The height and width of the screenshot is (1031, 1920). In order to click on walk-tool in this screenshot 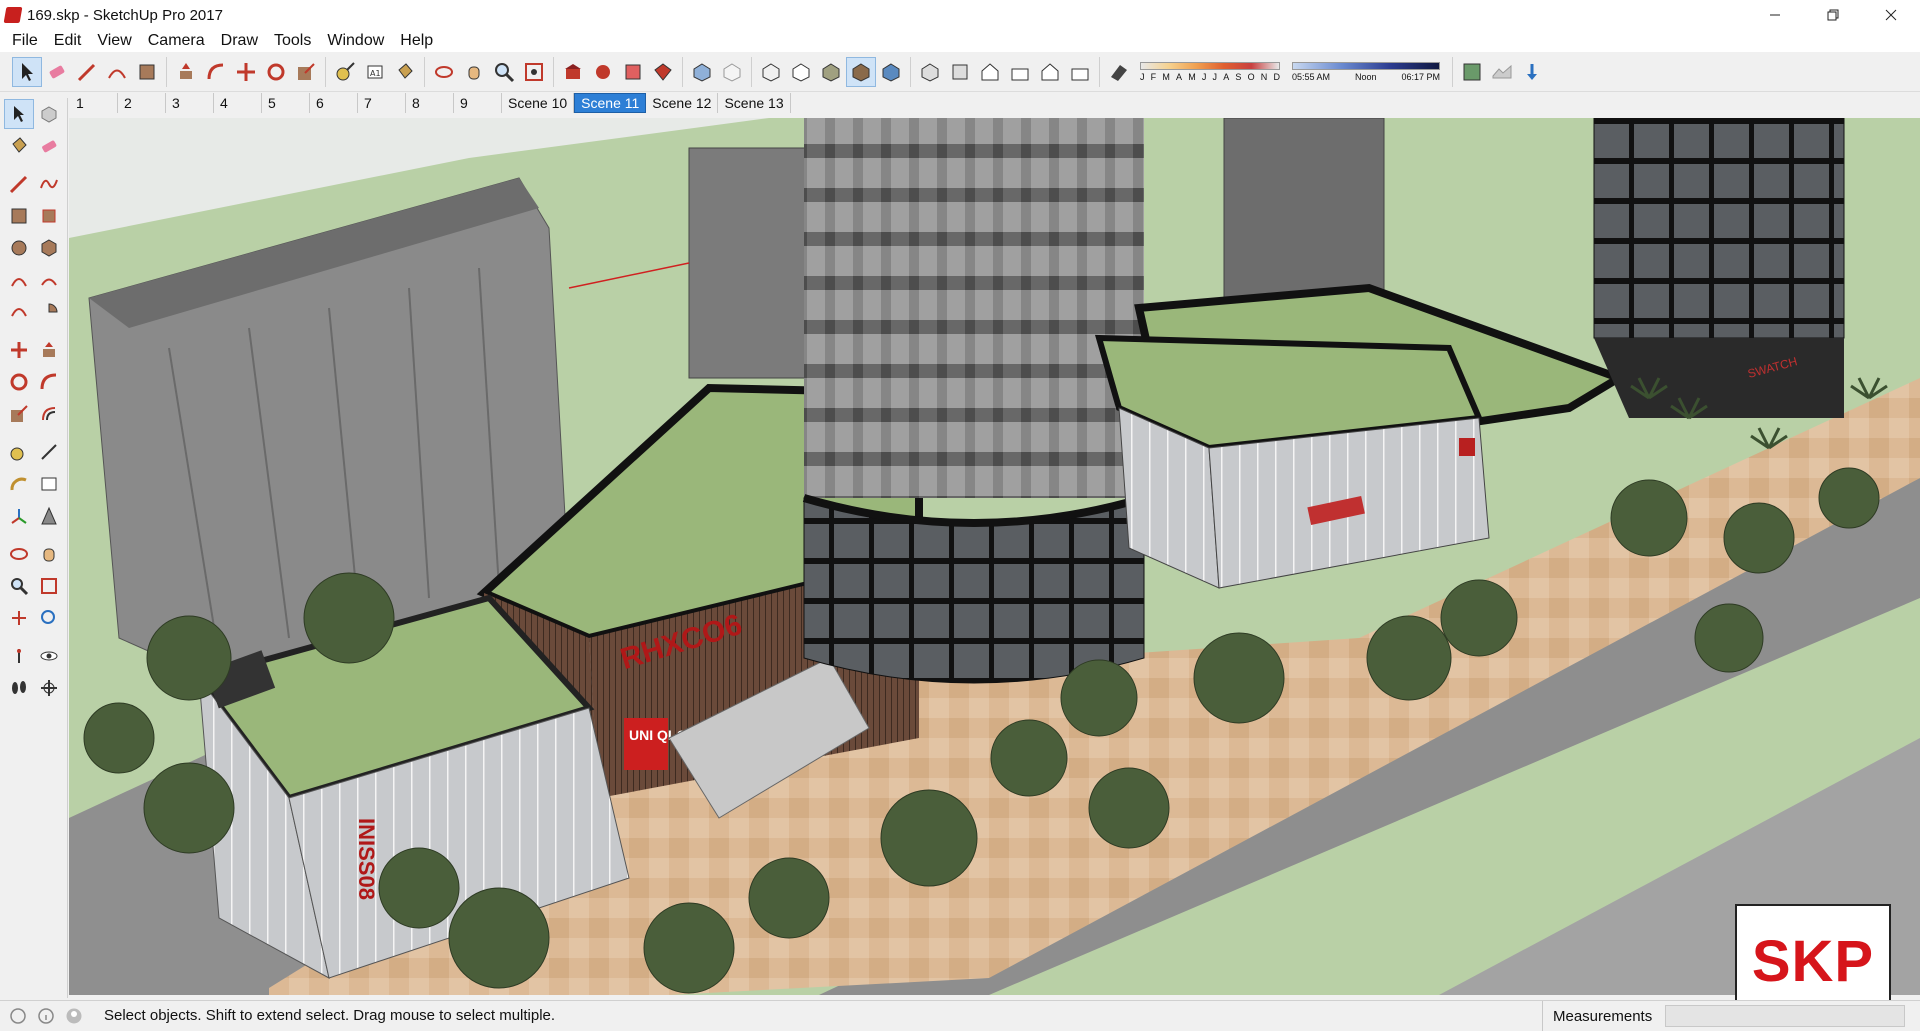, I will do `click(19, 688)`.